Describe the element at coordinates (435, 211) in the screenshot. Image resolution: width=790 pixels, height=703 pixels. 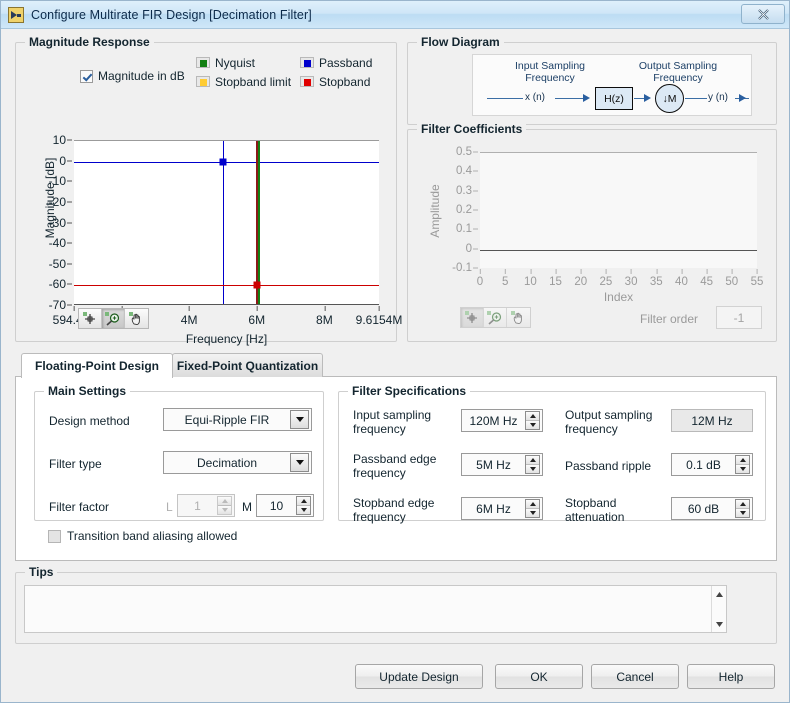
I see `coefficients-y-axis-label: Amplitude` at that location.